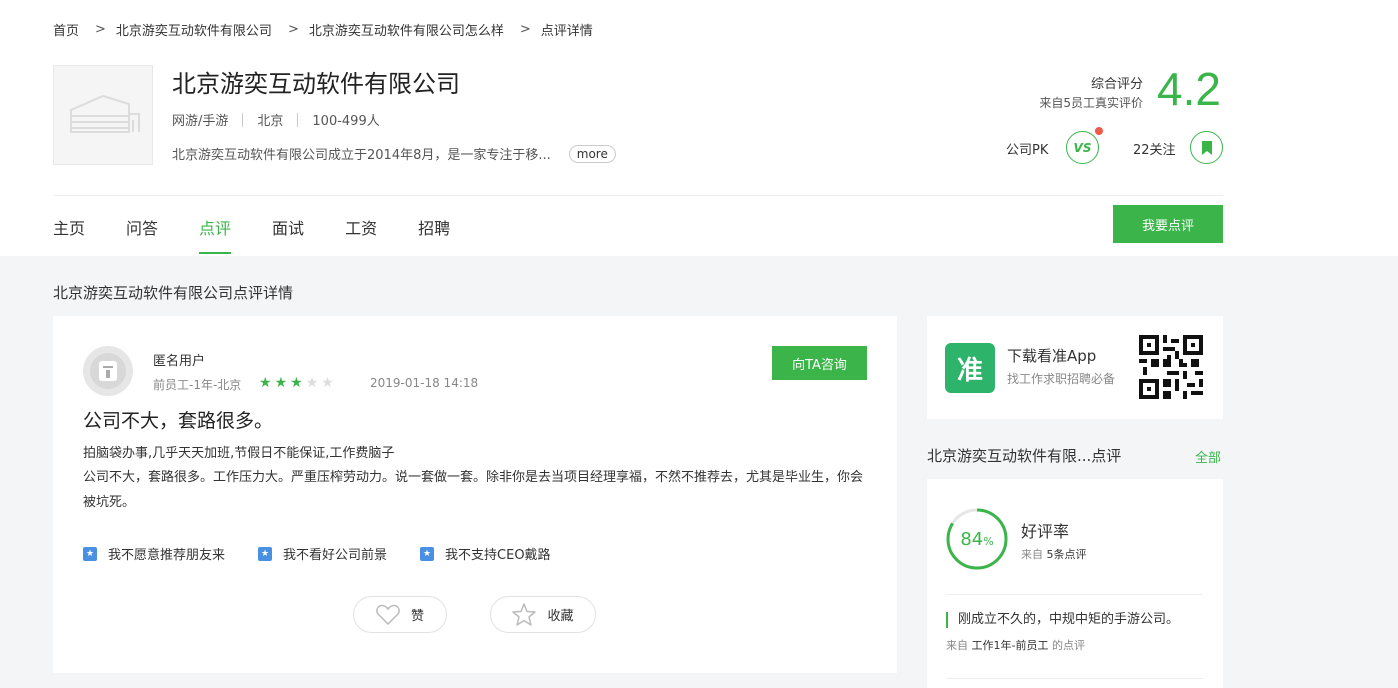  I want to click on good-rate-source: 来自 5条点评, so click(1054, 554).